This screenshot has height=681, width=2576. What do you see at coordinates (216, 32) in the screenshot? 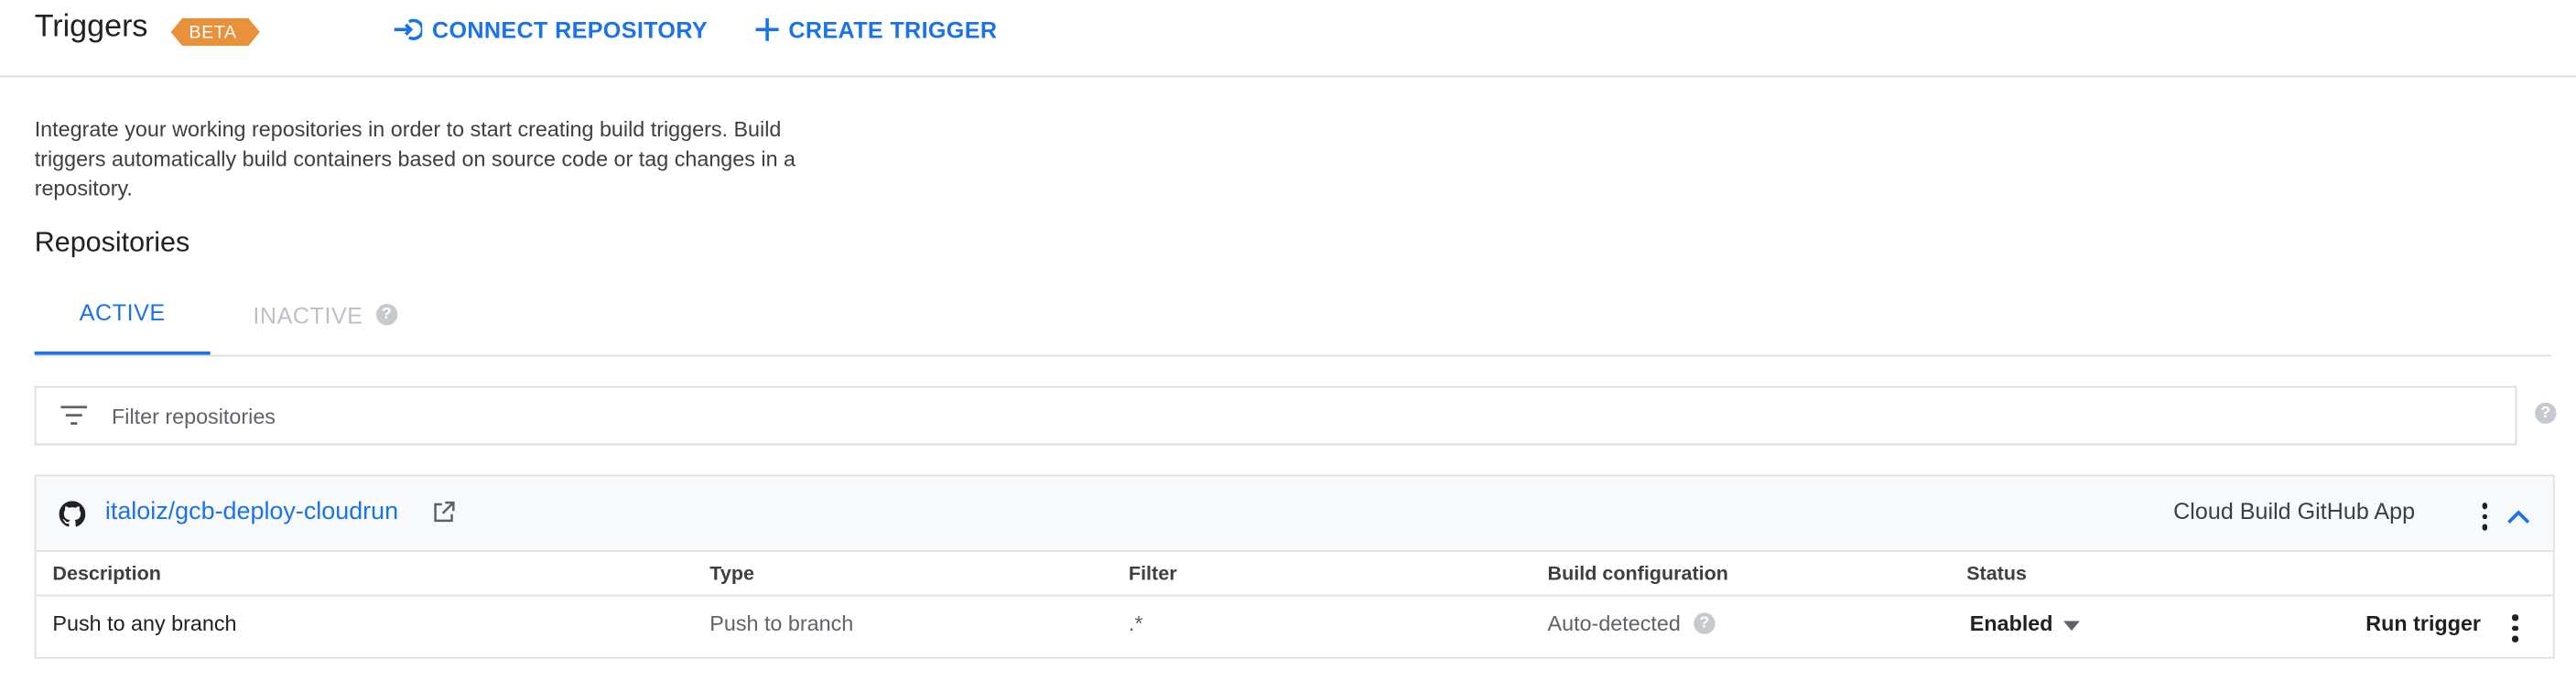
I see `beta-badge: BETA` at bounding box center [216, 32].